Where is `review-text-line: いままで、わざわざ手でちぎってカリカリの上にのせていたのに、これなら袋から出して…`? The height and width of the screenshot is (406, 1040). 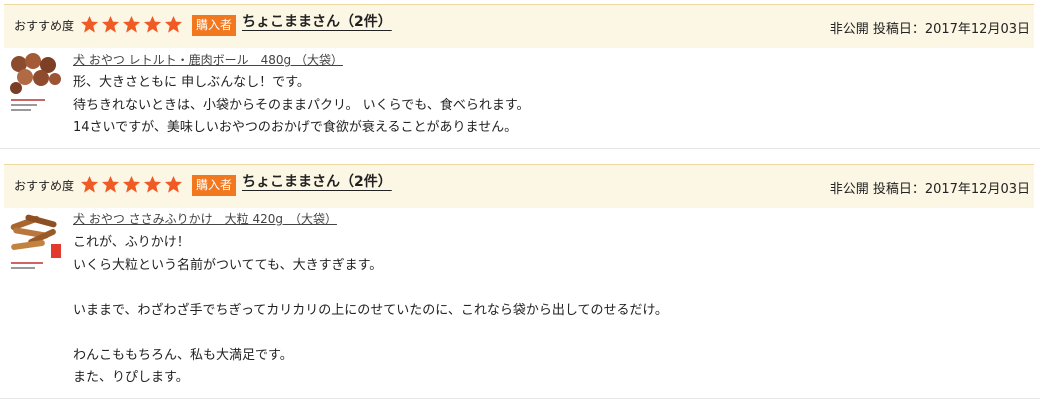
review-text-line: いままで、わざわざ手でちぎってカリカリの上にのせていたのに、これなら袋から出して… is located at coordinates (370, 310).